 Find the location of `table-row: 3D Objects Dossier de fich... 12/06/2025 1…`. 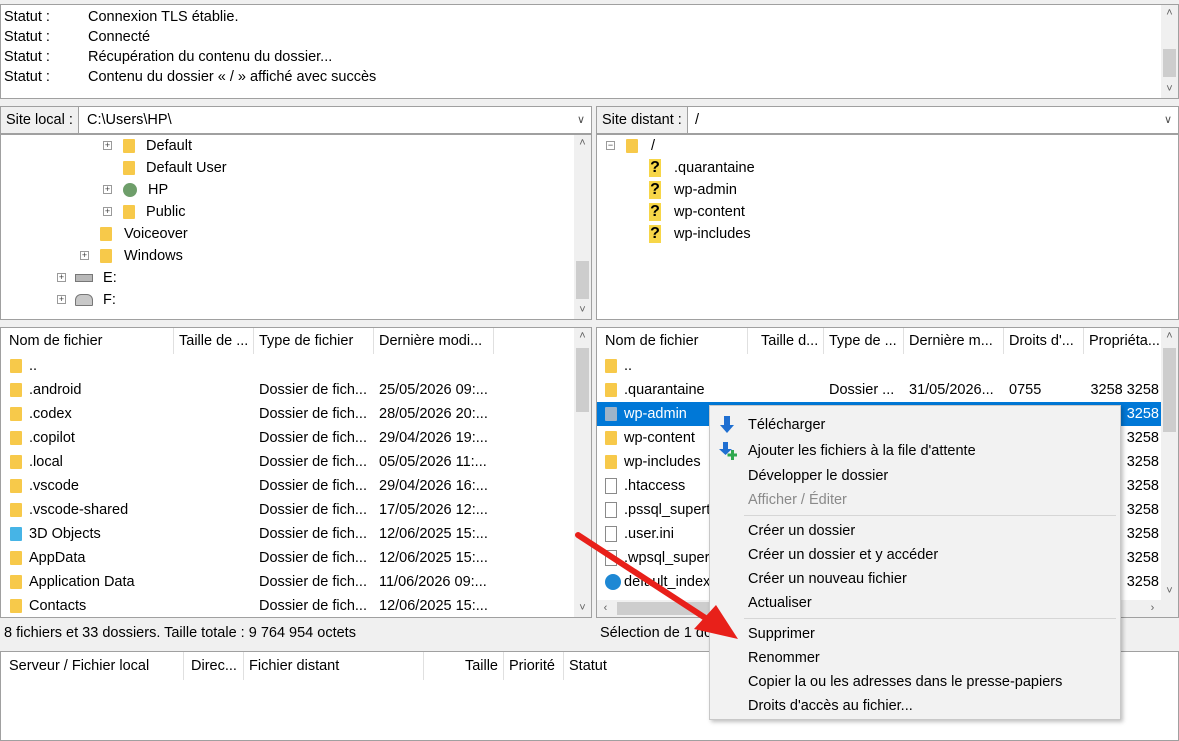

table-row: 3D Objects Dossier de fich... 12/06/2025 1… is located at coordinates (288, 534).